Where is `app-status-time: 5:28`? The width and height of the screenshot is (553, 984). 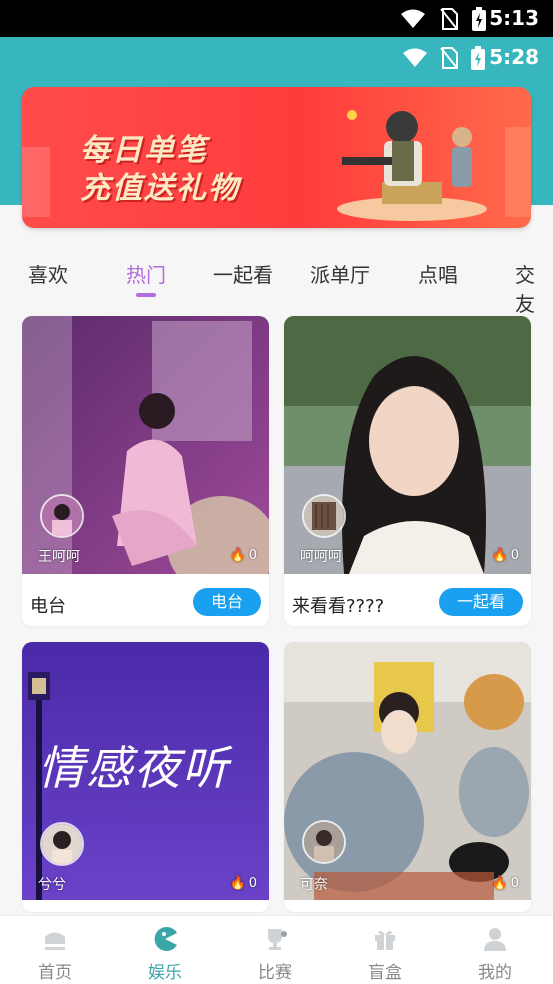
app-status-time: 5:28 is located at coordinates (514, 57).